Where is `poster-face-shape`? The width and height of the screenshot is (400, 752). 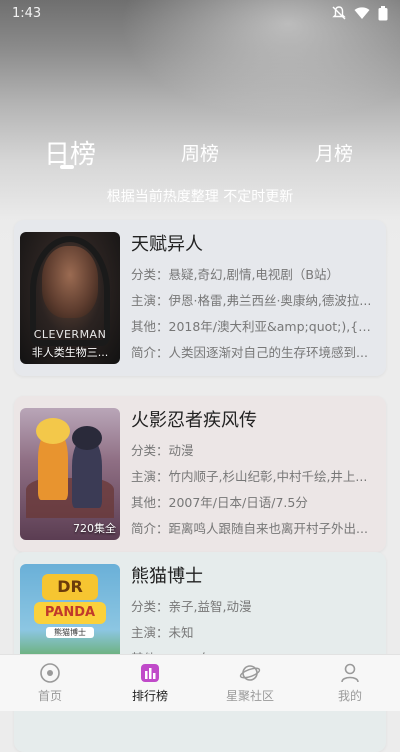 poster-face-shape is located at coordinates (70, 282).